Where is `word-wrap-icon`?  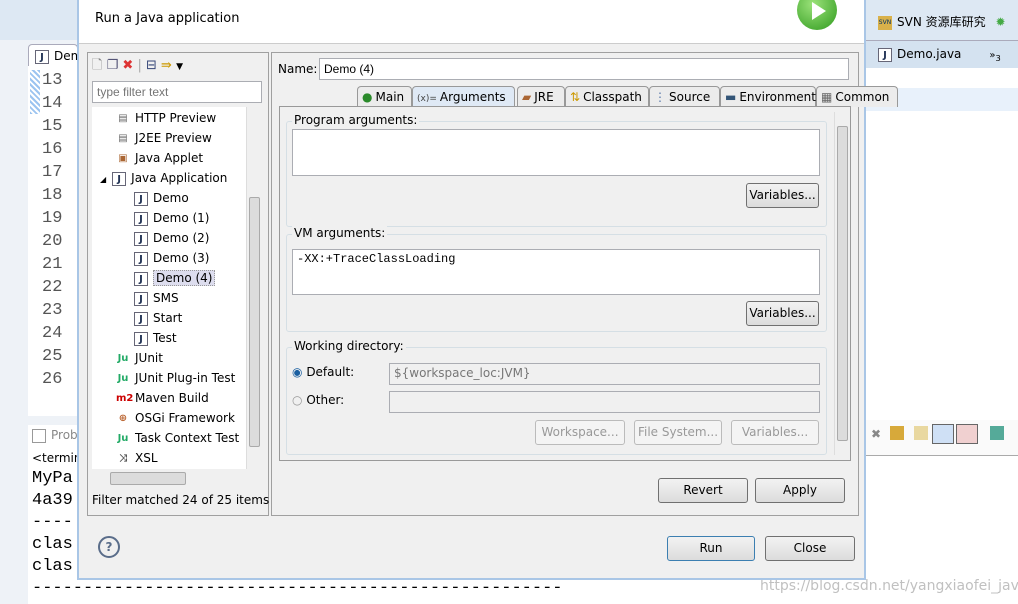 word-wrap-icon is located at coordinates (921, 433).